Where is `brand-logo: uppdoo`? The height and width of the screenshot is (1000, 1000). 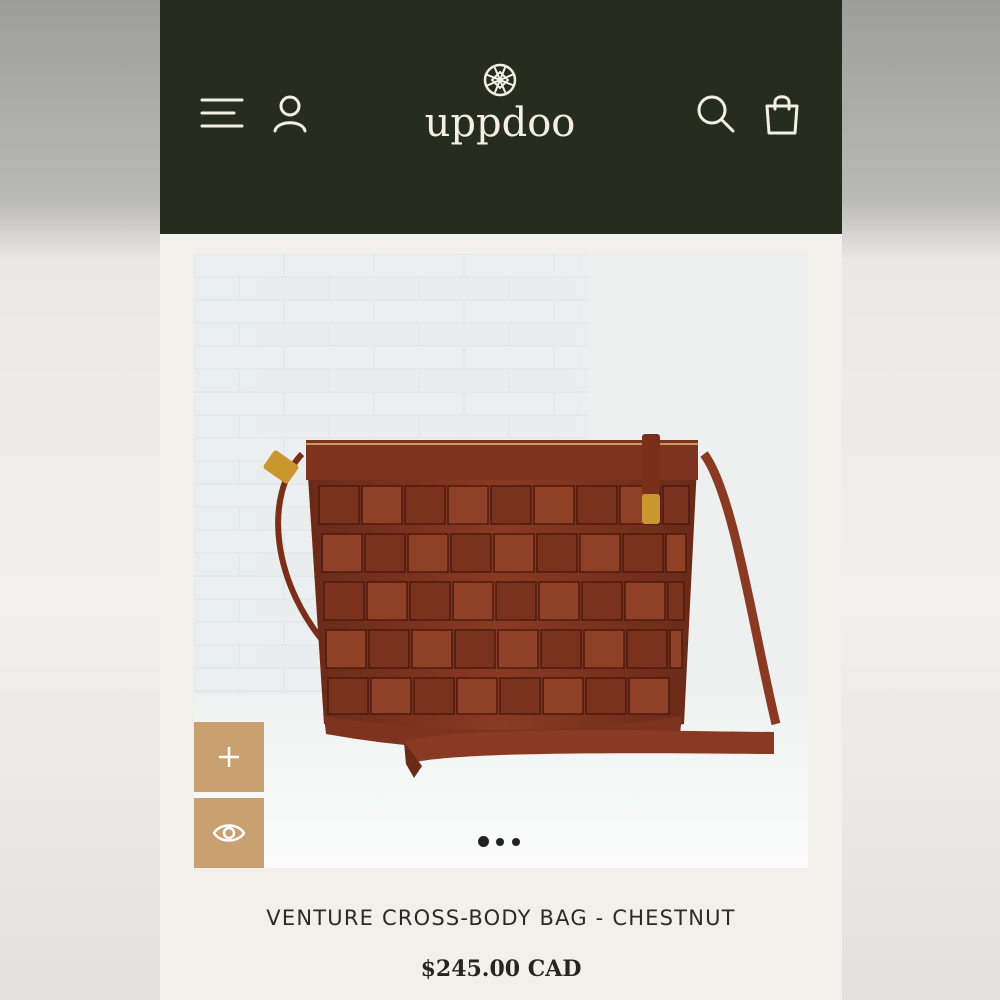 brand-logo: uppdoo is located at coordinates (500, 112).